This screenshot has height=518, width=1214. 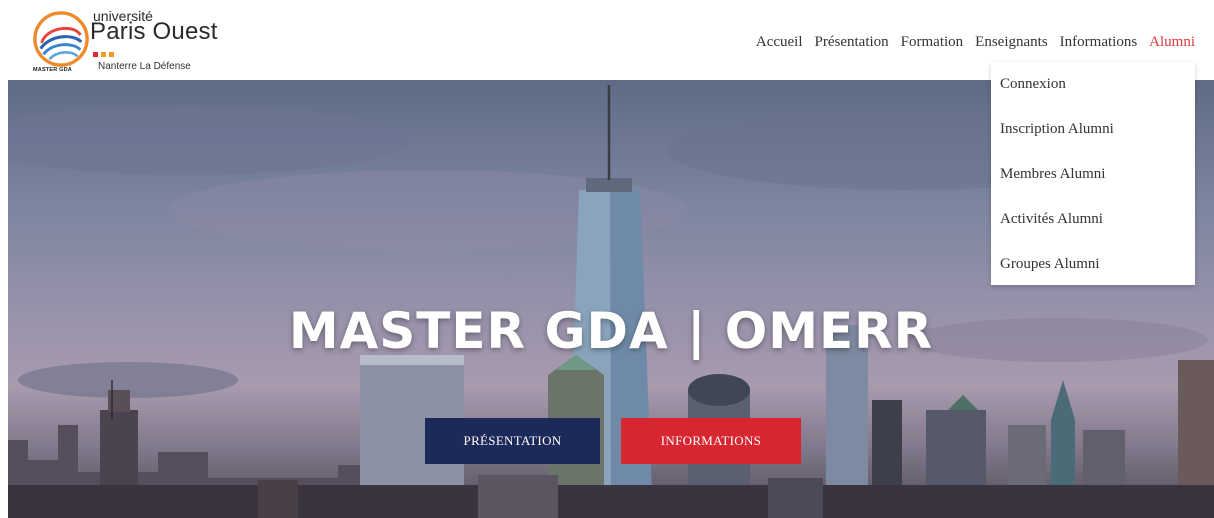 I want to click on logo-campus-line: Nanterre La Défense, so click(x=144, y=66).